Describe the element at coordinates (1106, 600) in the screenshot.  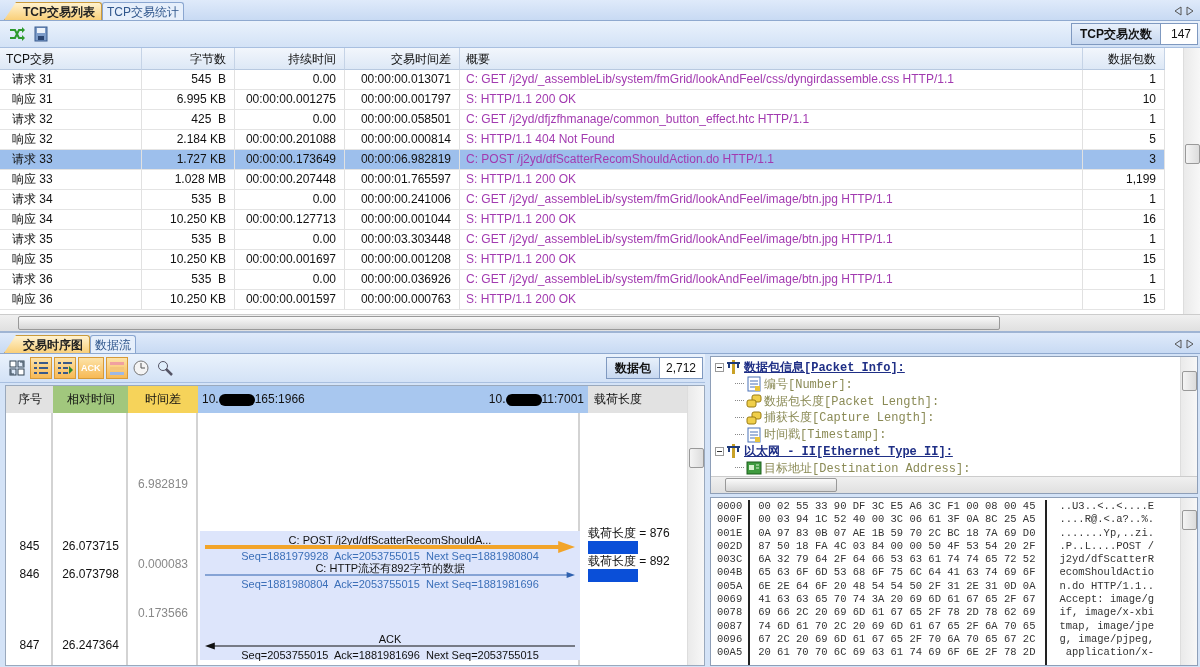
I see `ascii-text: Accept: image/g` at that location.